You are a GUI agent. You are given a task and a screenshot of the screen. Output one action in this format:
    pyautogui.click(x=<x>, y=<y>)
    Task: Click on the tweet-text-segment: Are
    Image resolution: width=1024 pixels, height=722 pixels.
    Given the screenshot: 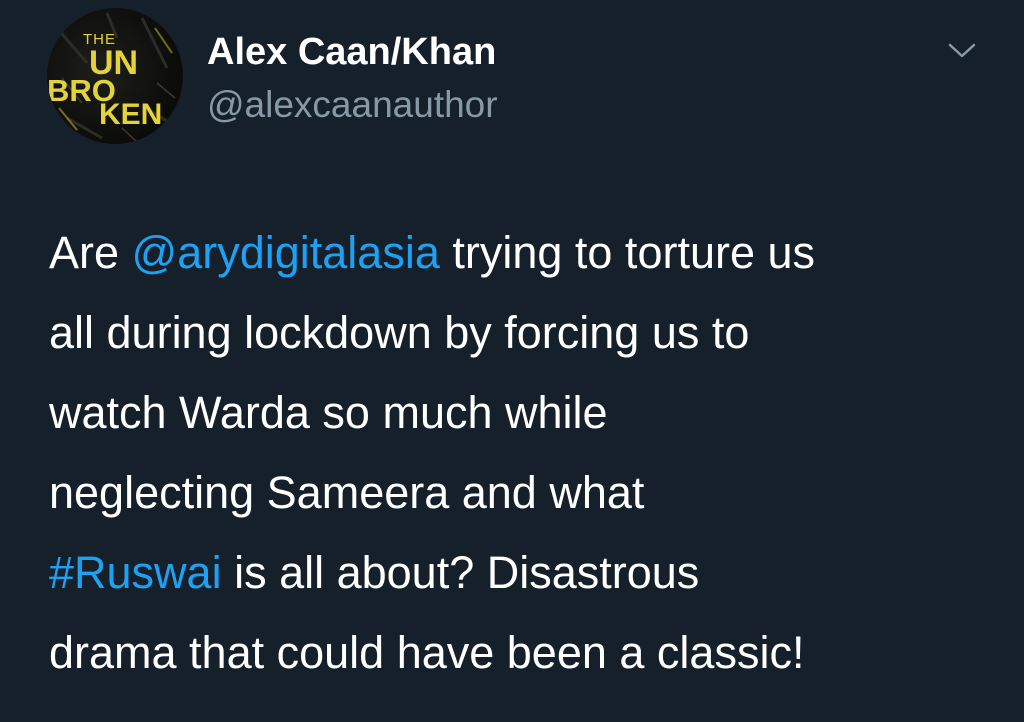 What is the action you would take?
    pyautogui.click(x=90, y=252)
    